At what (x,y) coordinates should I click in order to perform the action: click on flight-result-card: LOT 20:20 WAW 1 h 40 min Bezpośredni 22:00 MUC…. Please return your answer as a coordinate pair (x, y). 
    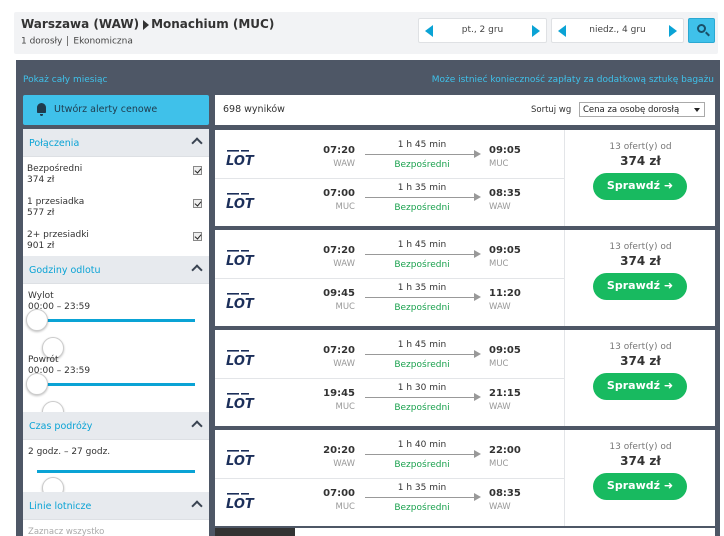
    Looking at the image, I should click on (465, 478).